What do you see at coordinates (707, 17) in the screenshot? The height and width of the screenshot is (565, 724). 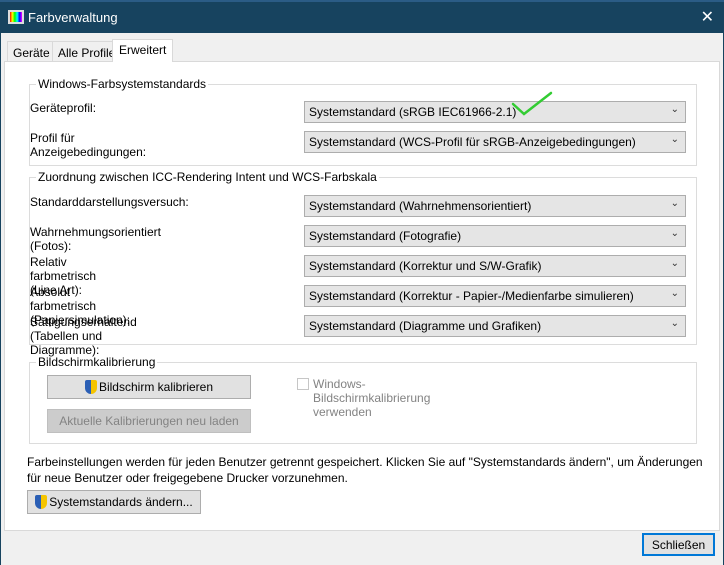 I see `close-icon: ✕` at bounding box center [707, 17].